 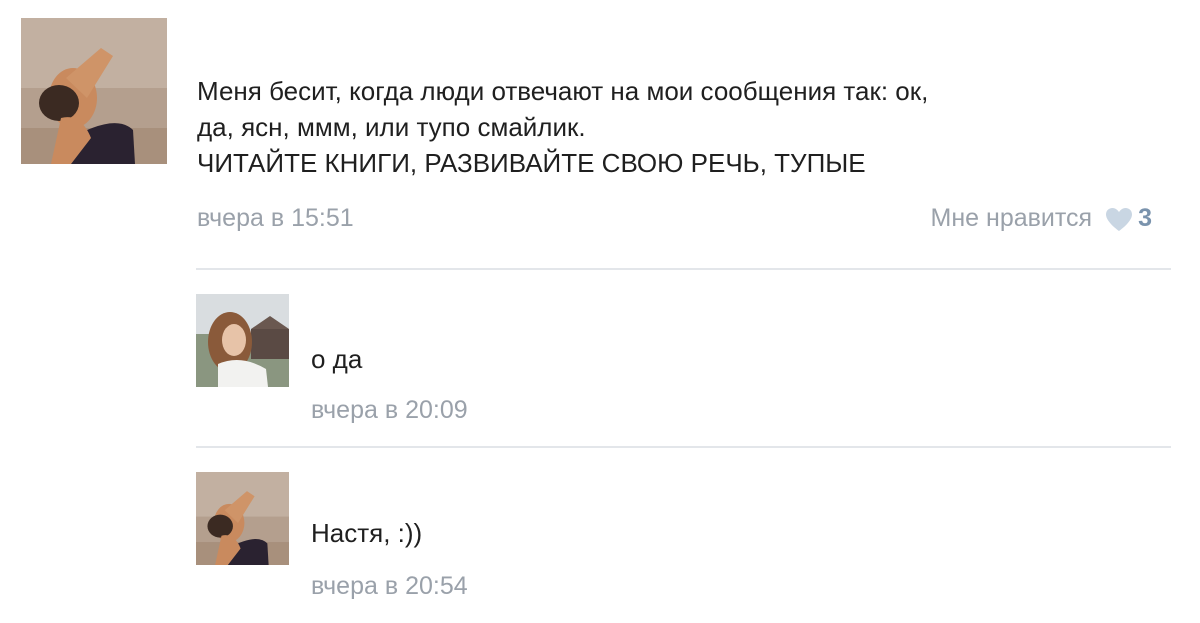 What do you see at coordinates (275, 218) in the screenshot?
I see `post-timestamp: вчера в 15:51` at bounding box center [275, 218].